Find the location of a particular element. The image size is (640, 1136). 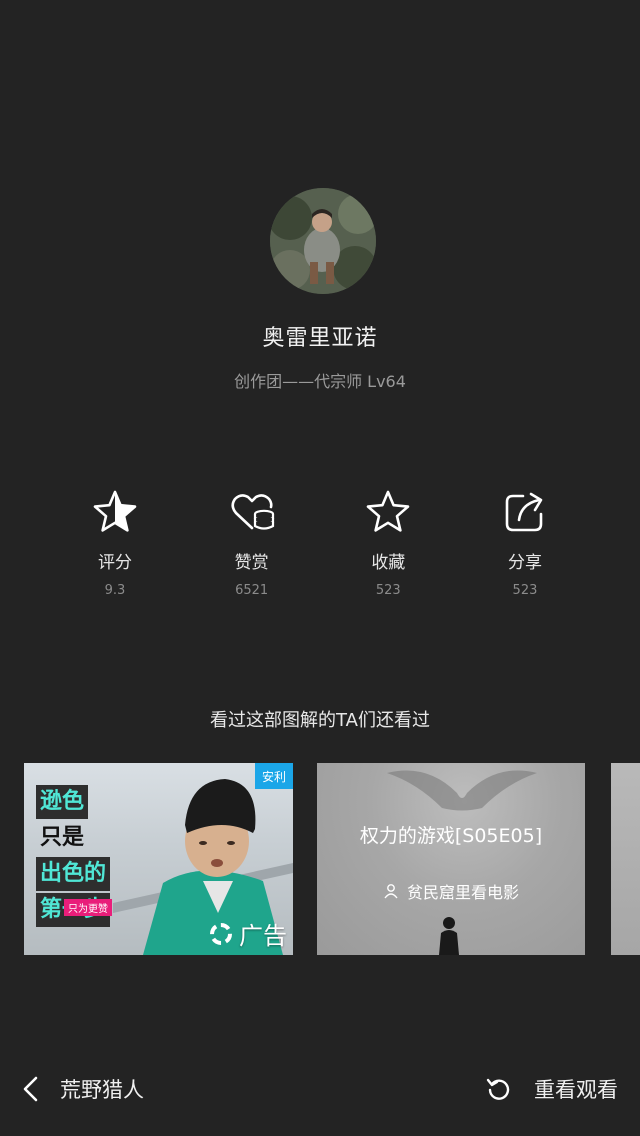

avatar is located at coordinates (323, 241).